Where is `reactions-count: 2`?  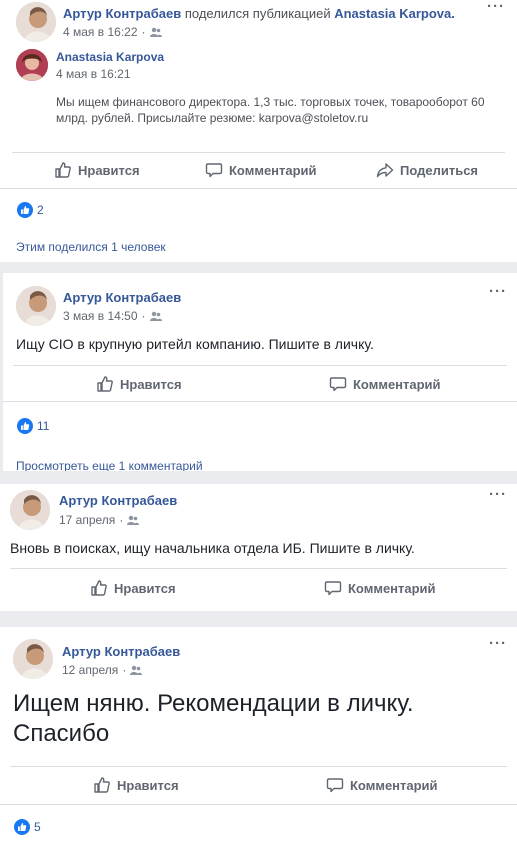
reactions-count: 2 is located at coordinates (30, 210).